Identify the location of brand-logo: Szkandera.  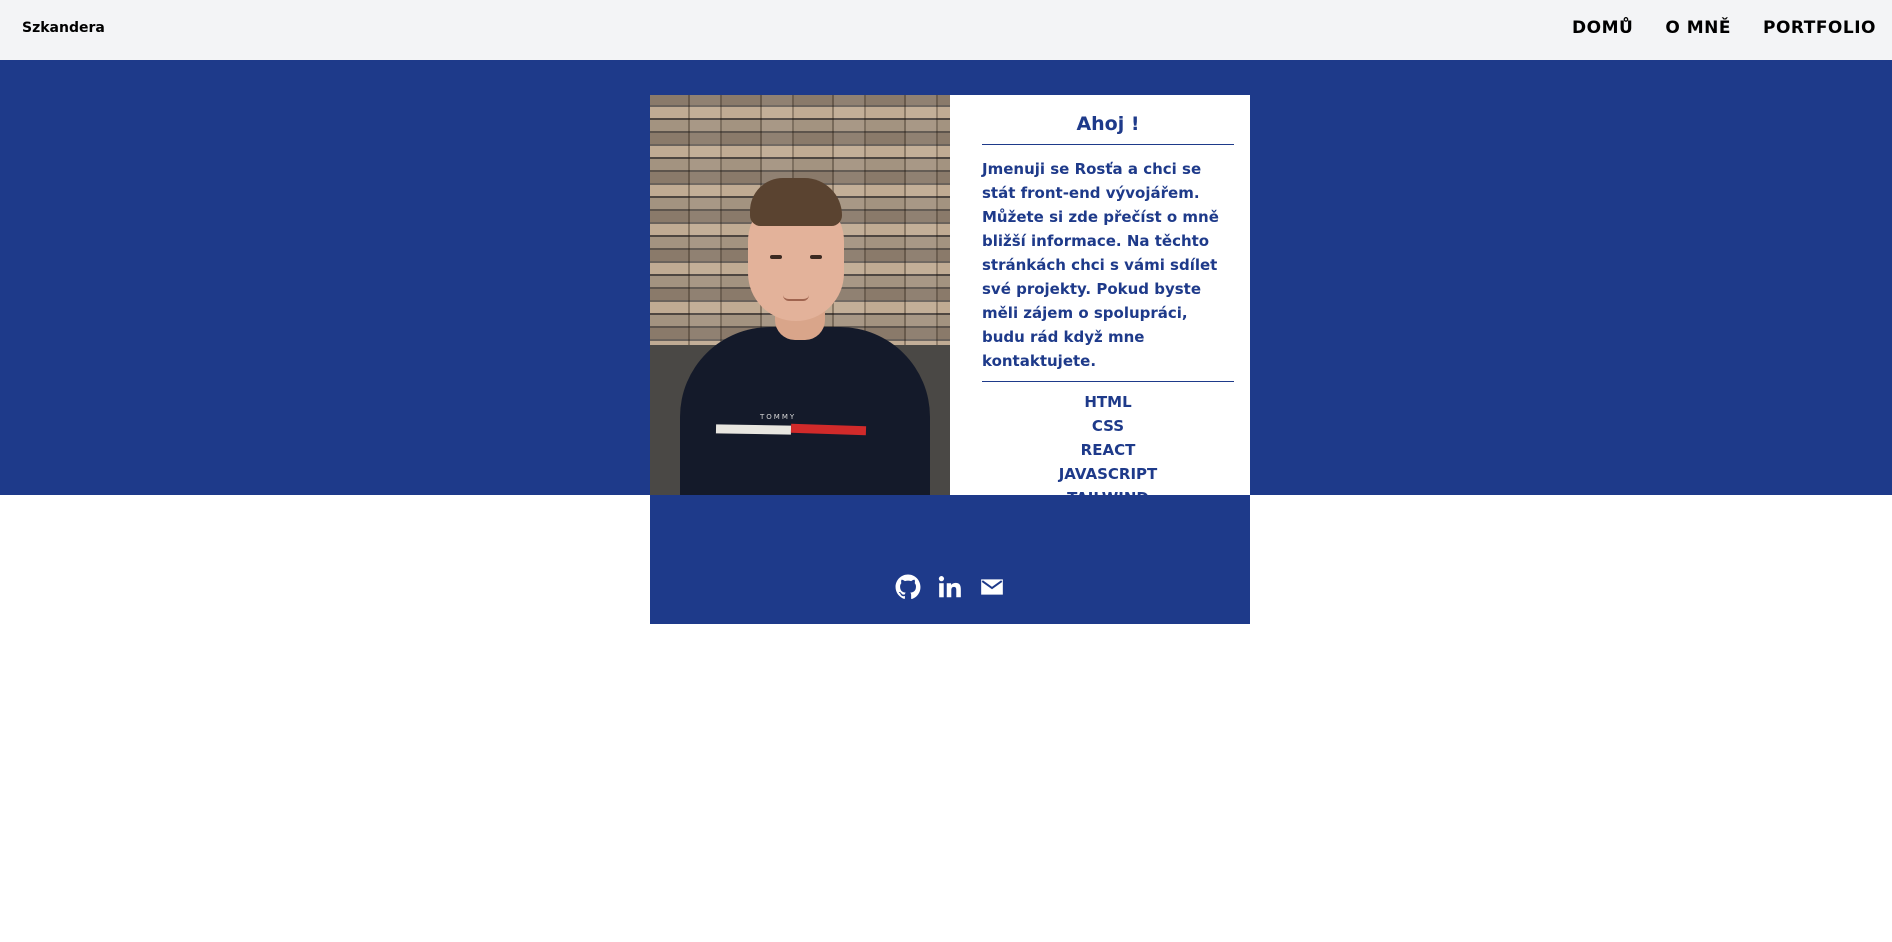
(63, 28).